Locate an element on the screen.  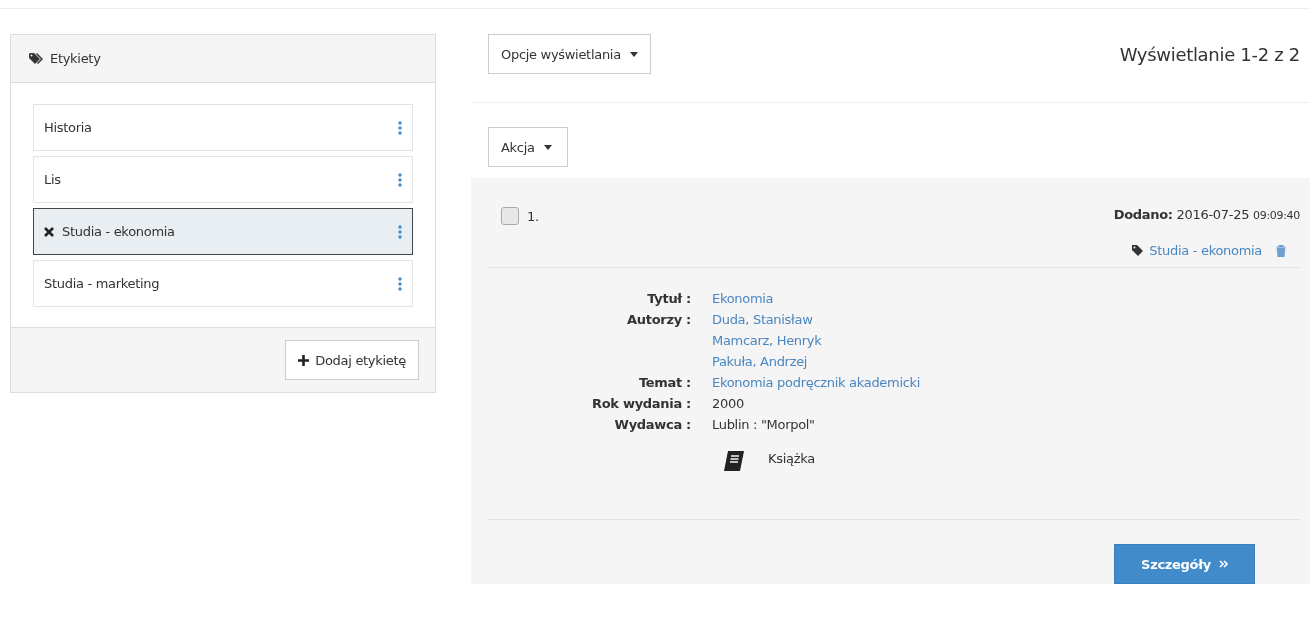
field-link: Ekonomia is located at coordinates (1006, 299).